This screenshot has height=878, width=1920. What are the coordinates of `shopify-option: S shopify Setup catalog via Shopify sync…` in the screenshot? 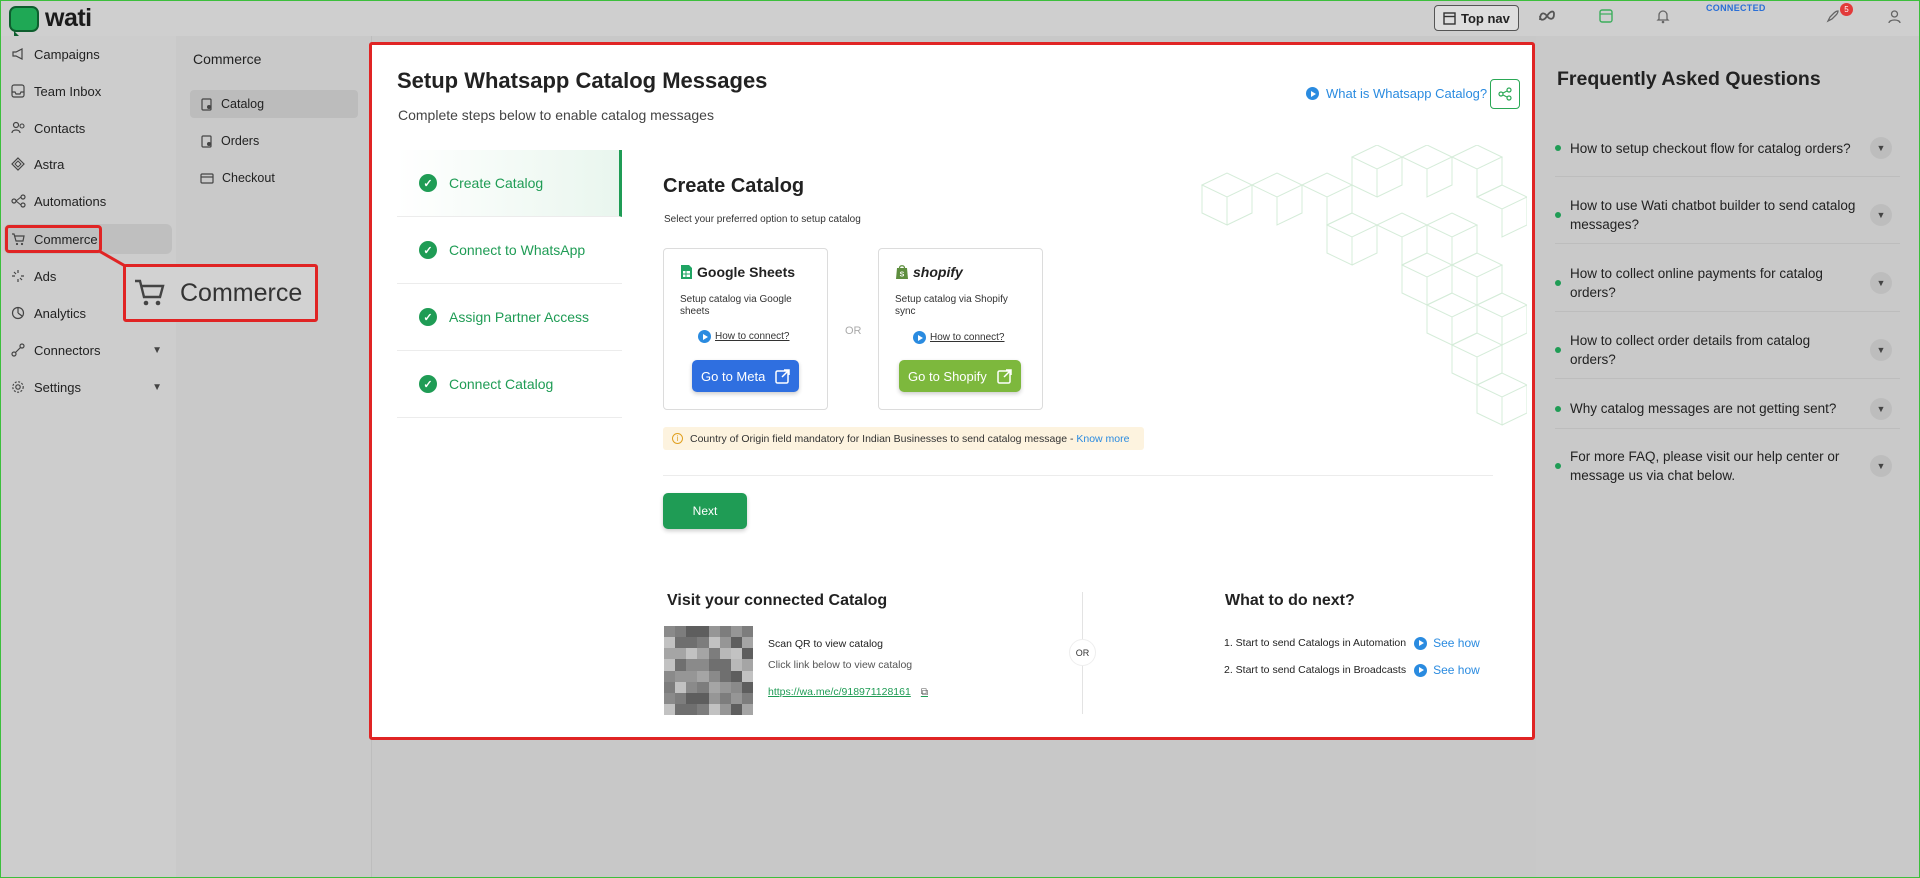 It's located at (960, 329).